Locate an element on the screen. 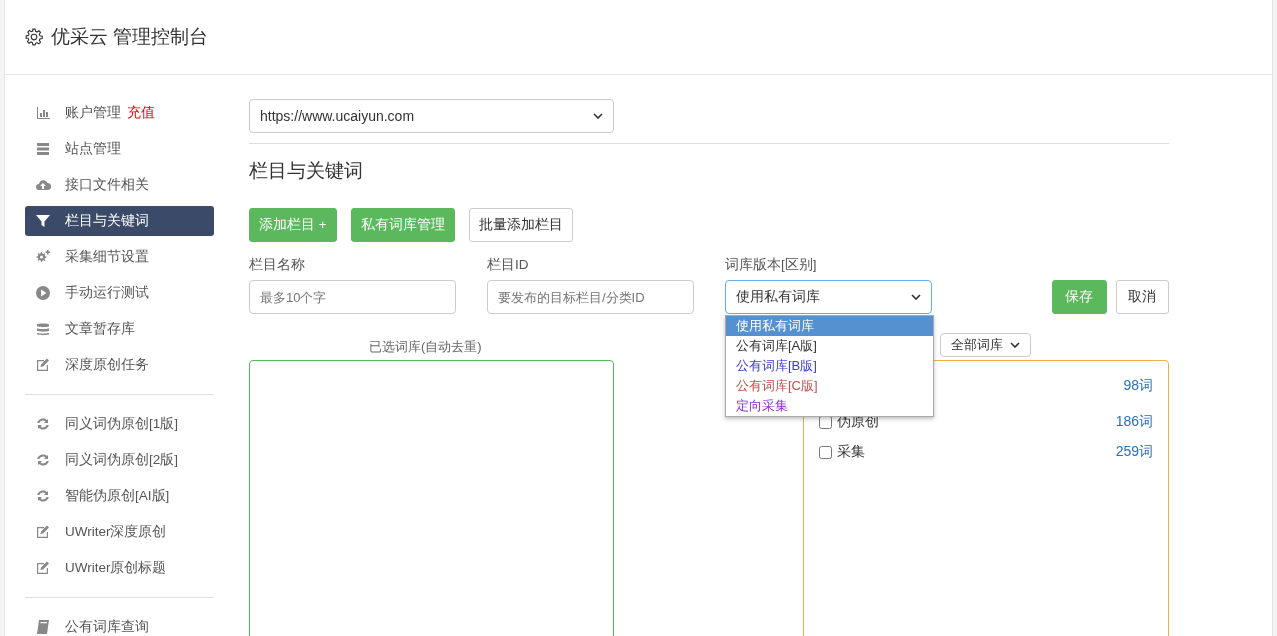  site-select: https://www.ucaiyun.com is located at coordinates (431, 116).